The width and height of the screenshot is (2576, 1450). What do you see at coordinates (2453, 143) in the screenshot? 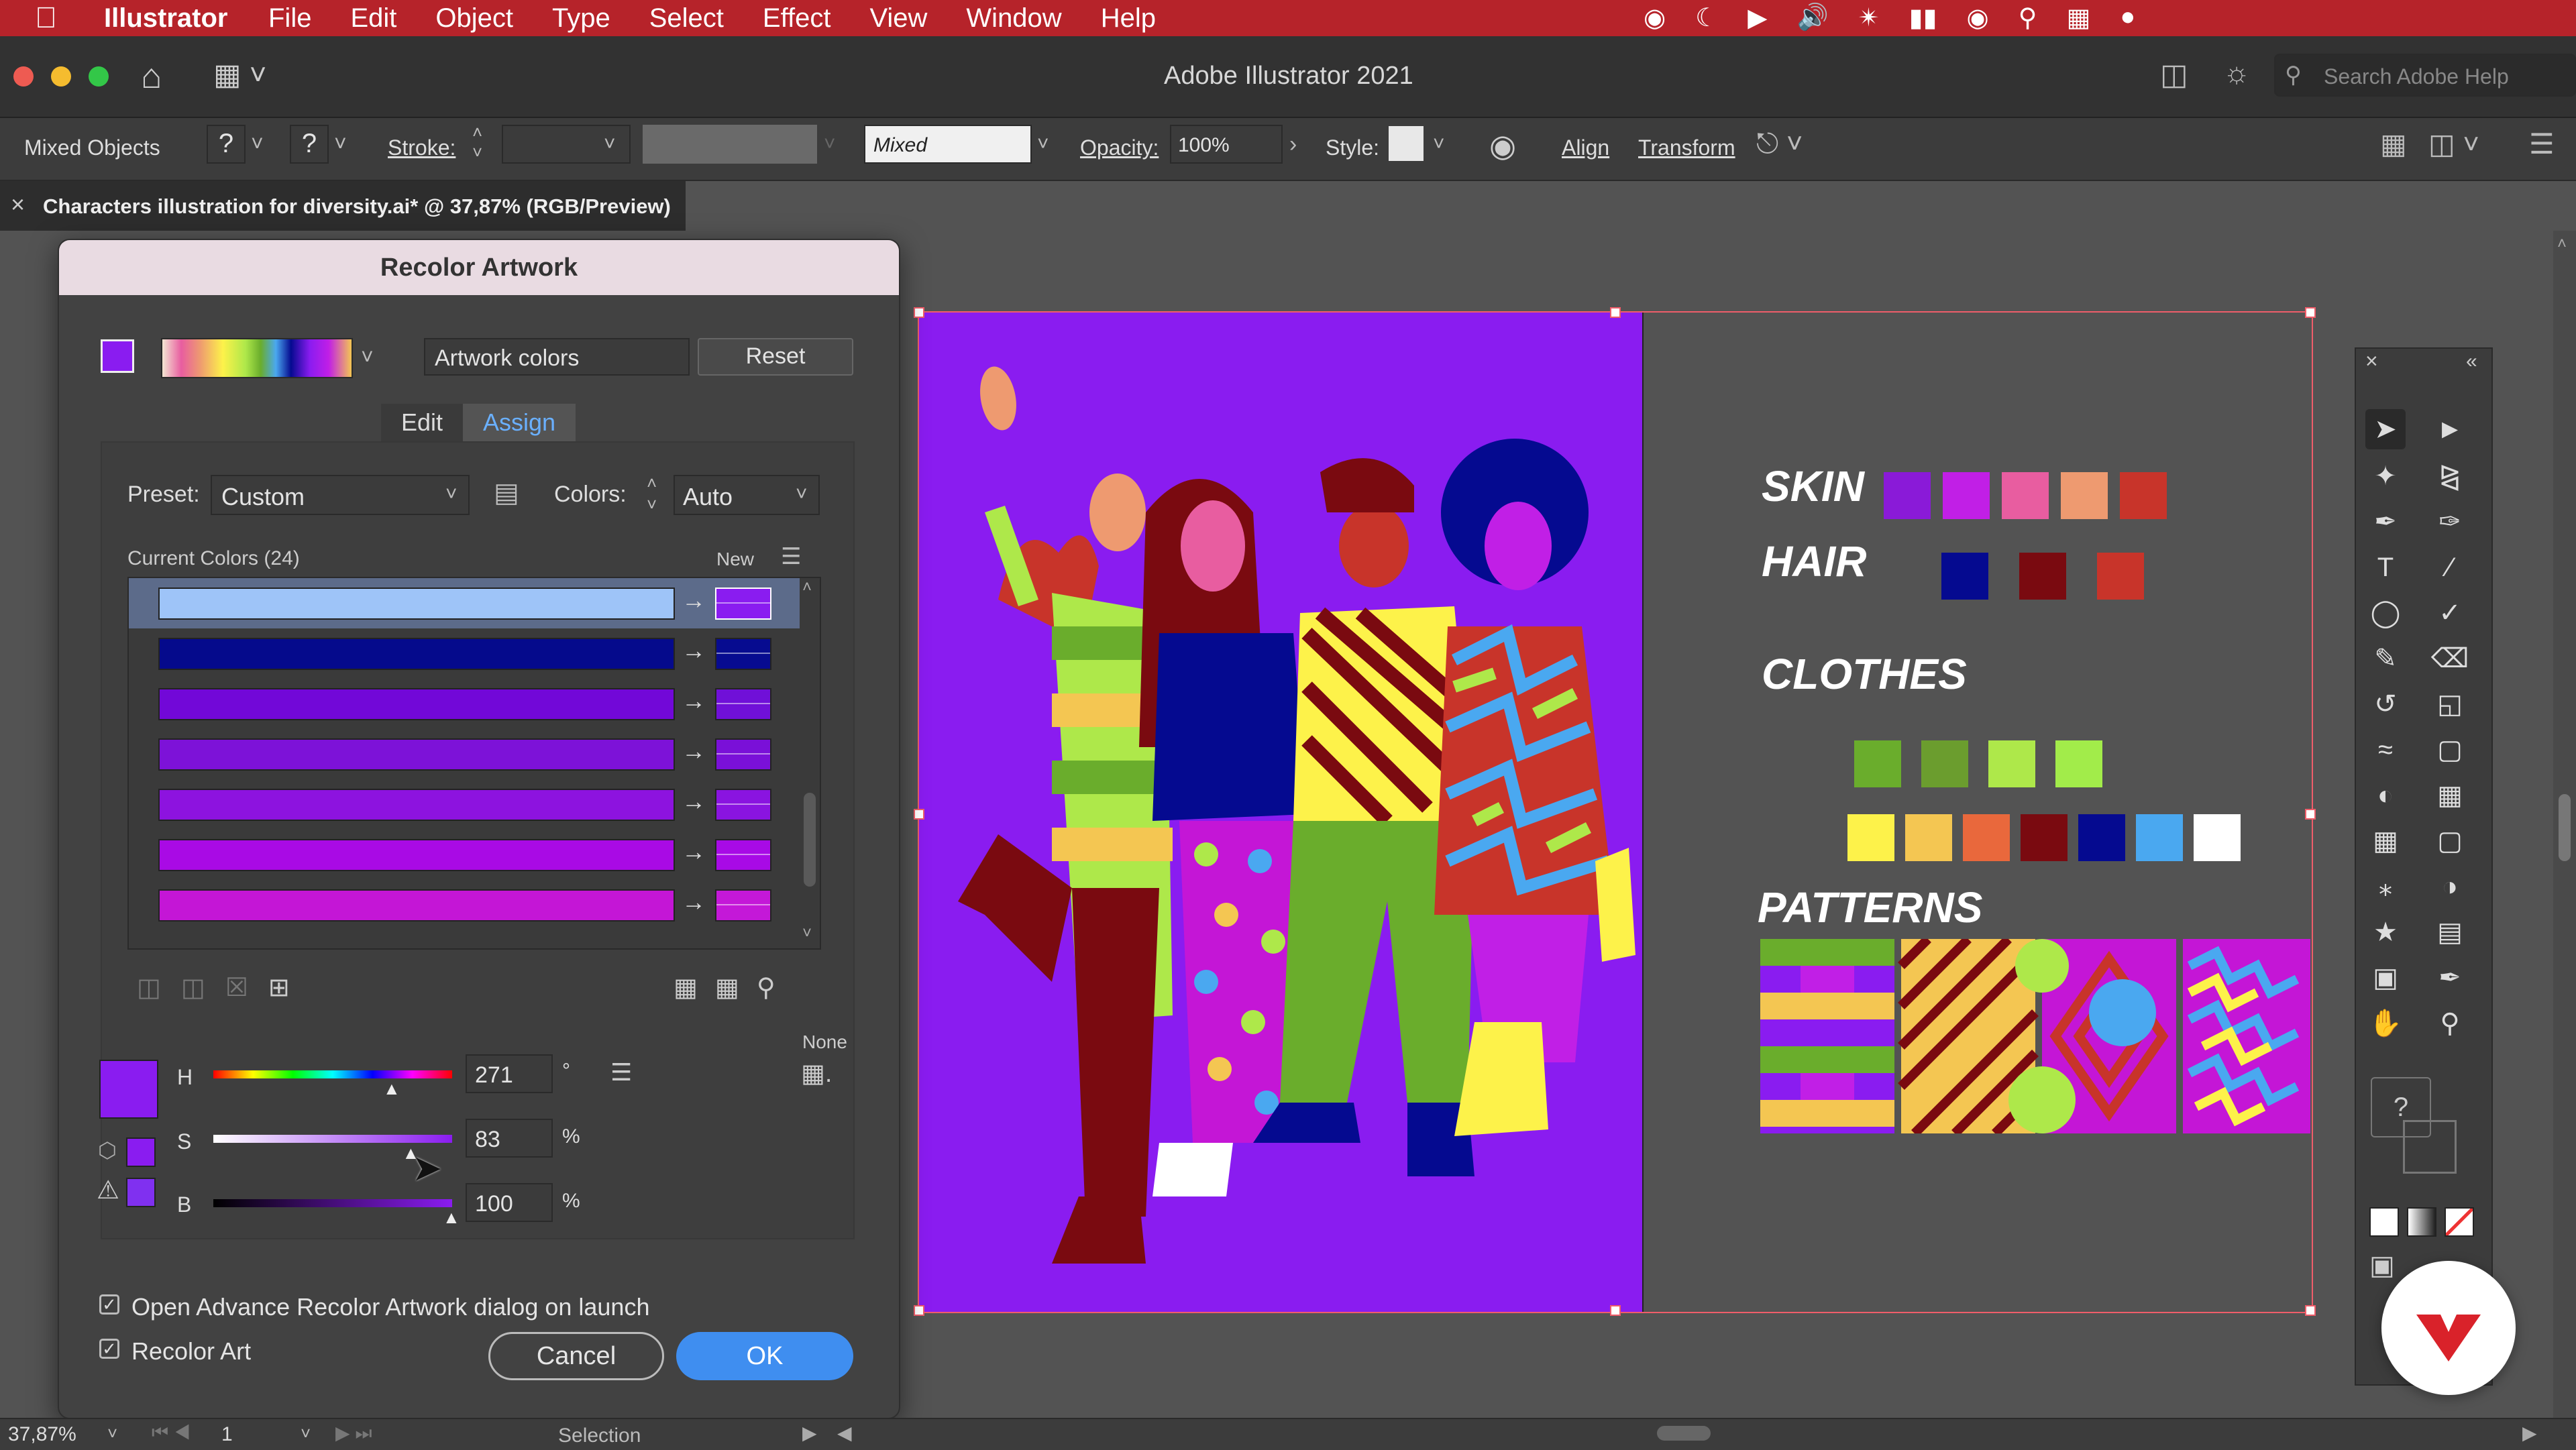
I see `panel-layout-icon: ◫ ˅` at bounding box center [2453, 143].